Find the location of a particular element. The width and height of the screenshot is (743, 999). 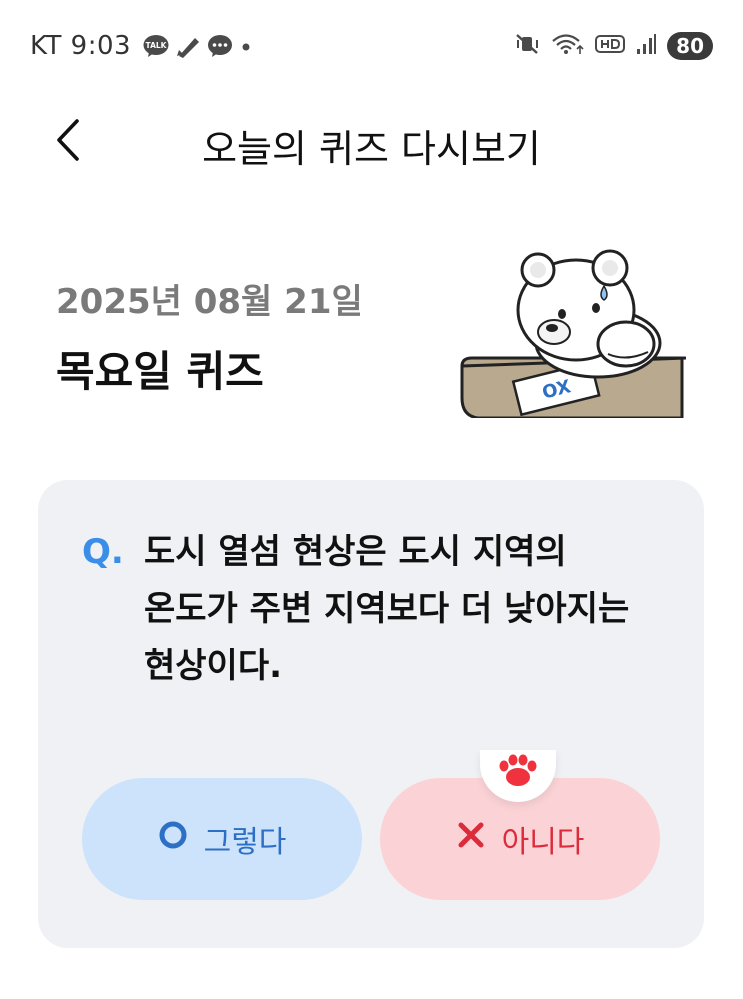

quiz-date: 2025년 08월 21일 is located at coordinates (209, 302).